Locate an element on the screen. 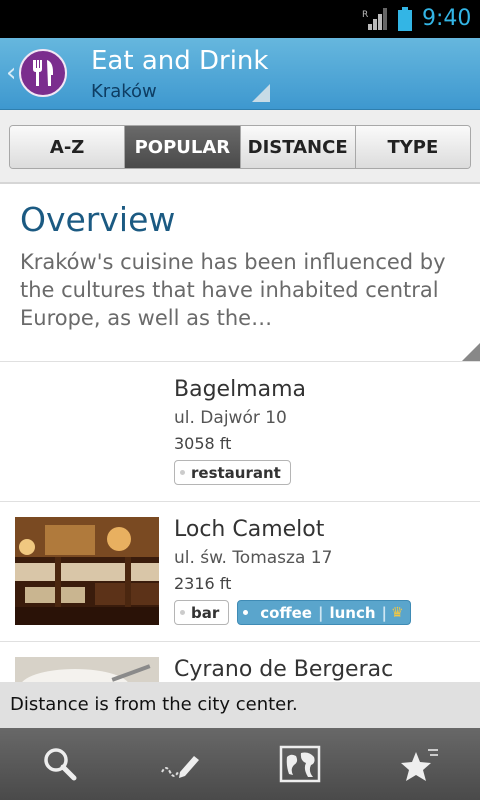  overview-title: Overview is located at coordinates (98, 219).